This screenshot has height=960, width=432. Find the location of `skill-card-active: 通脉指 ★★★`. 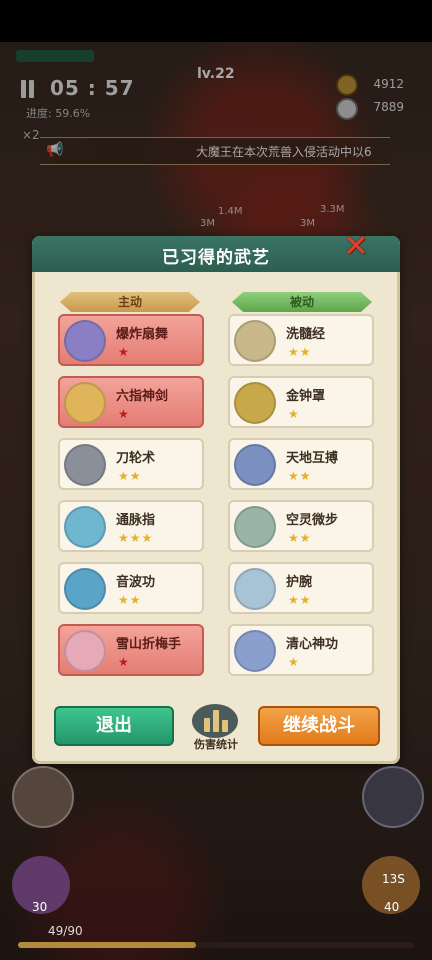

skill-card-active: 通脉指 ★★★ is located at coordinates (131, 526).